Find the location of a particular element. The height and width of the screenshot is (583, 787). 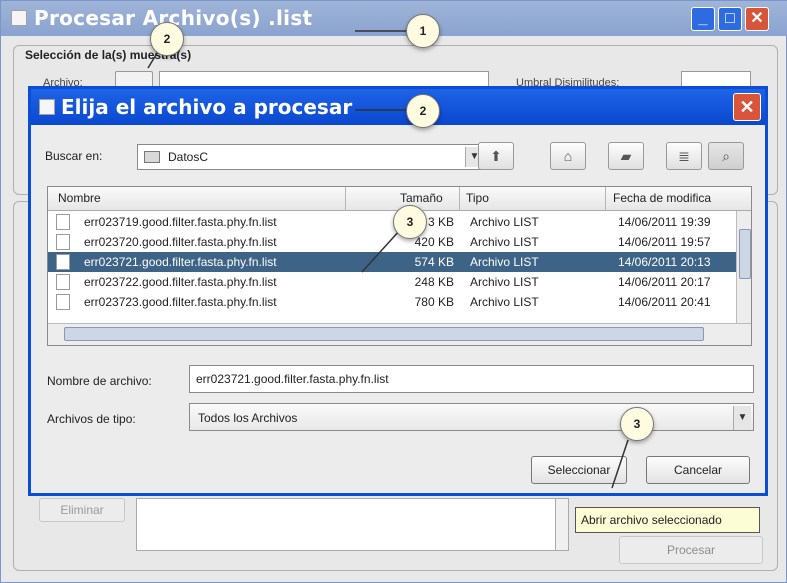

vertical-scrollbar is located at coordinates (743, 267).